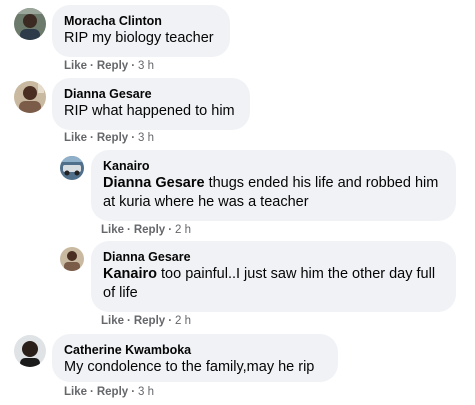 The width and height of the screenshot is (475, 405). Describe the element at coordinates (30, 24) in the screenshot. I see `avatar-moracha-clinton` at that location.